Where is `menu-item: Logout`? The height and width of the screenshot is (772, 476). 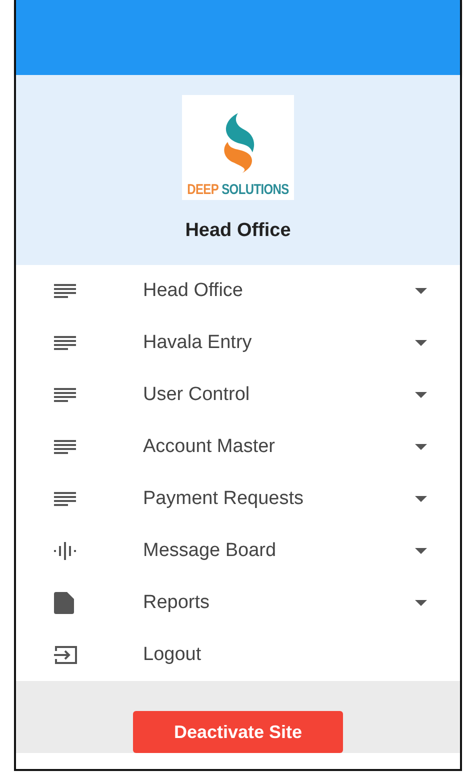
menu-item: Logout is located at coordinates (238, 655).